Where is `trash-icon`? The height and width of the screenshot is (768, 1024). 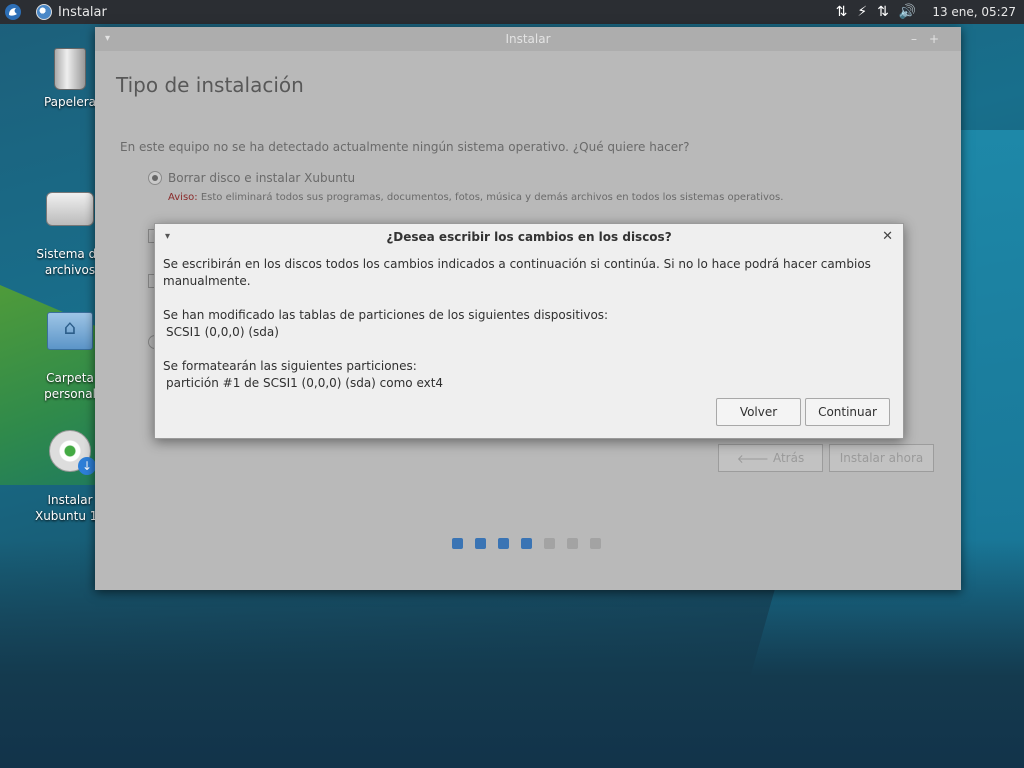 trash-icon is located at coordinates (70, 69).